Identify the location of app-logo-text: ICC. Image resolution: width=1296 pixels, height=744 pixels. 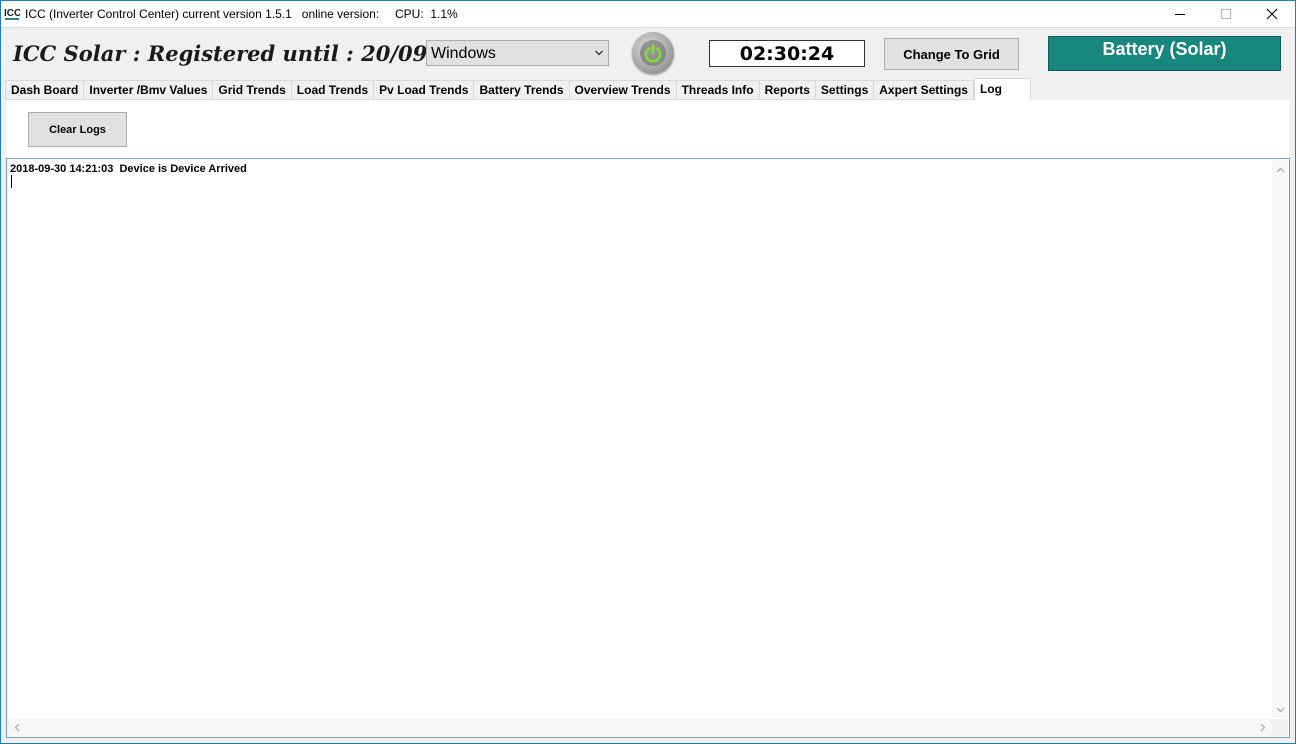
(12, 13).